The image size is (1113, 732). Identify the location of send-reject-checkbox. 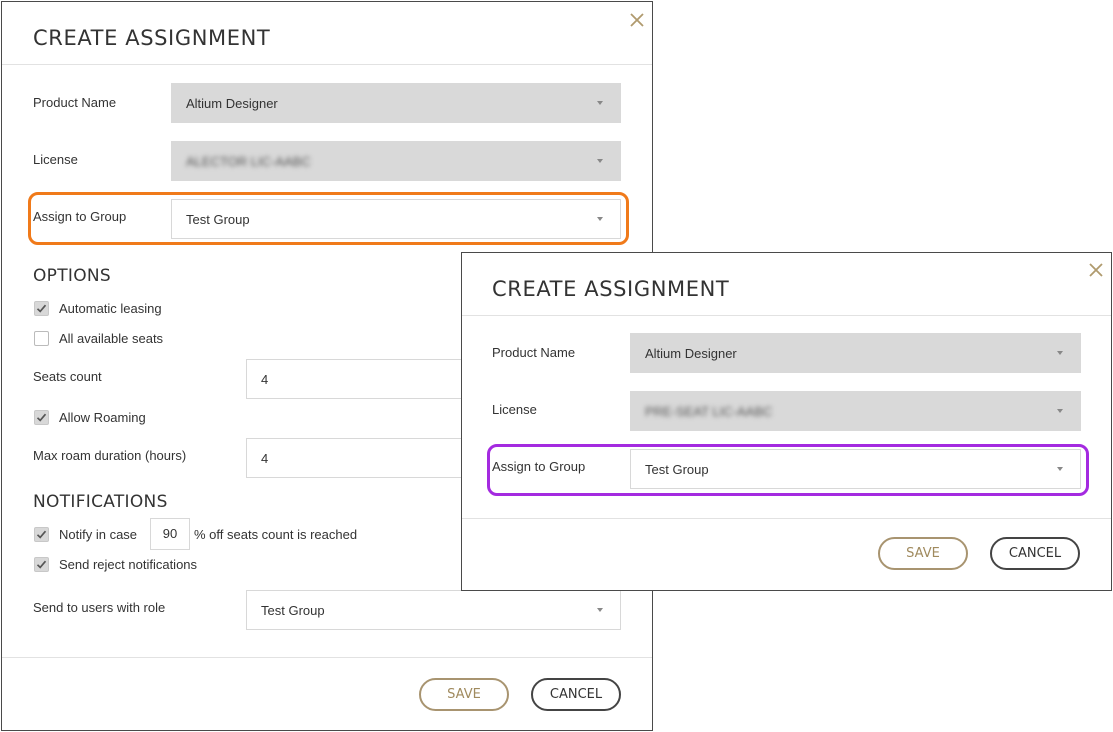
(41, 564).